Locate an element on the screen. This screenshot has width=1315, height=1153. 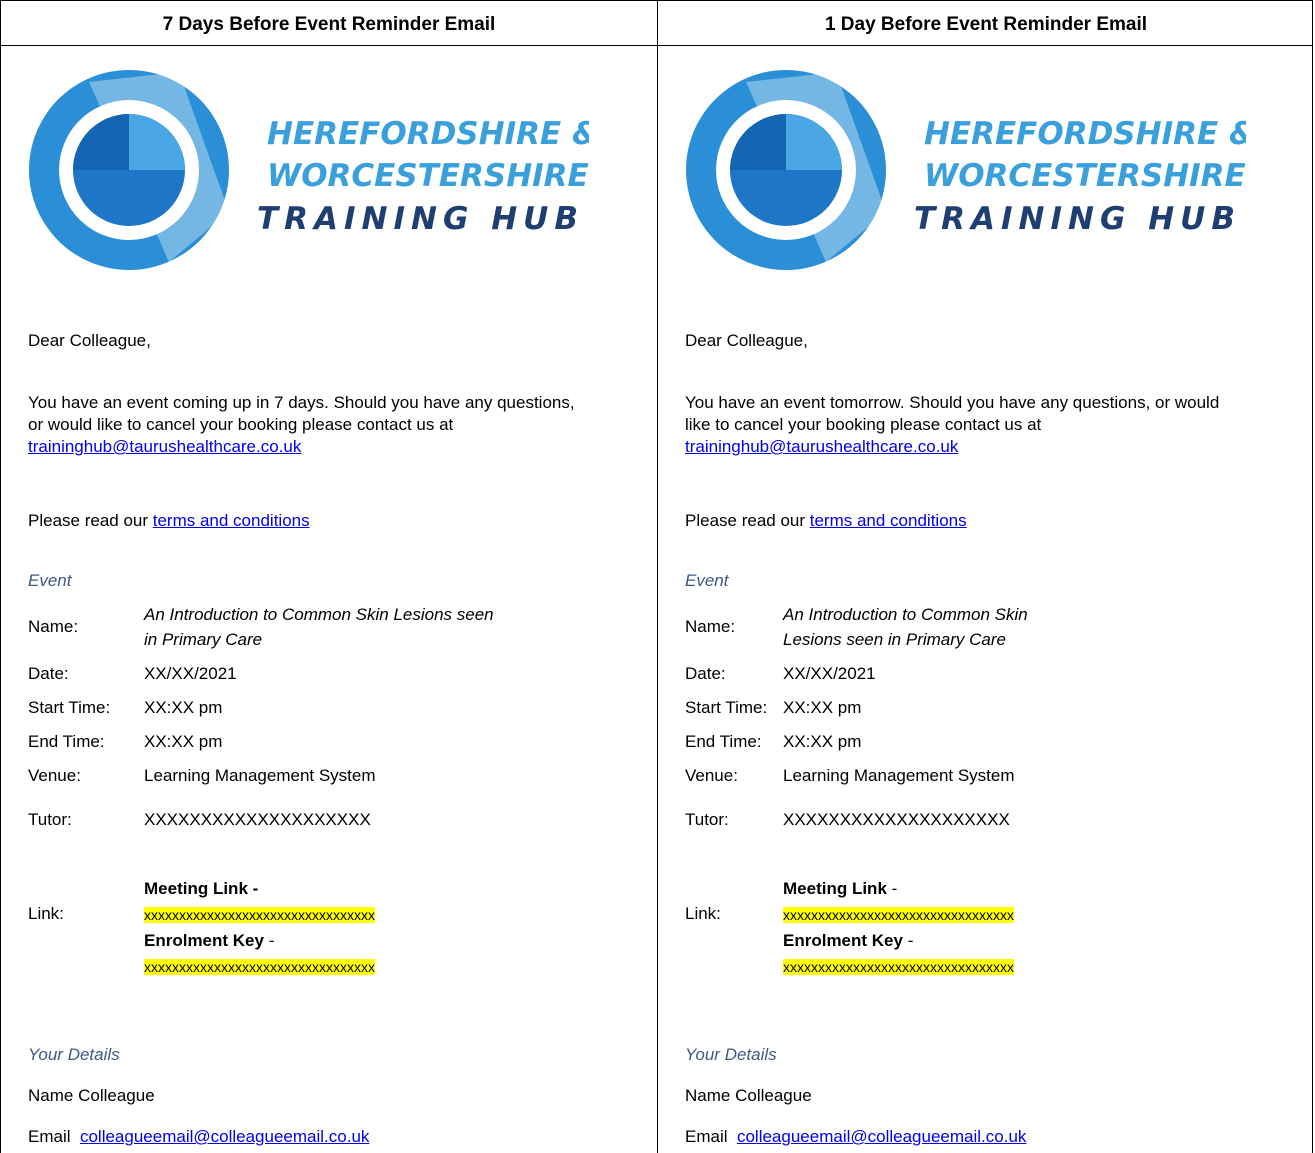
event-name-line-1: An Introduction to Common Skin is located at coordinates (905, 614).